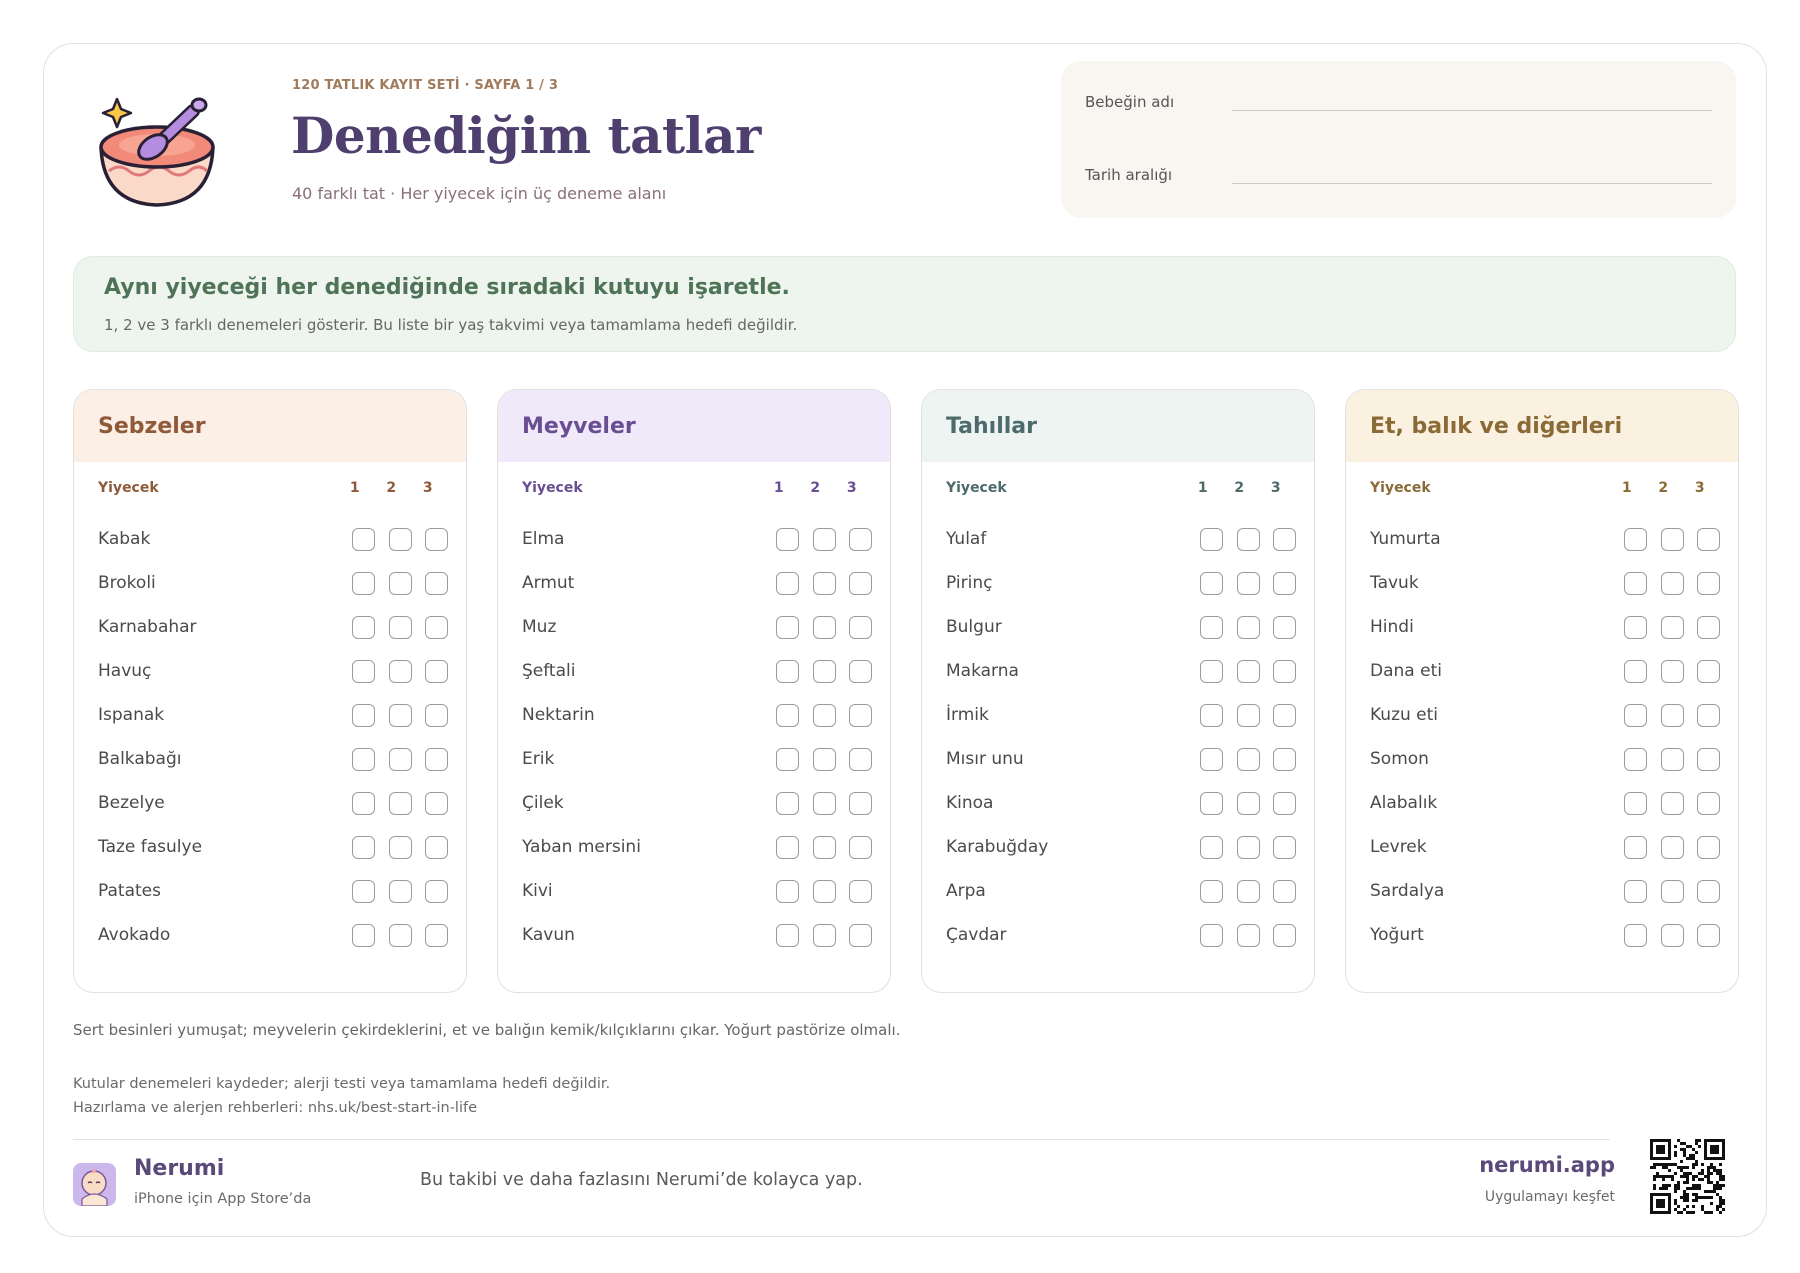  Describe the element at coordinates (1547, 1165) in the screenshot. I see `site-link: nerumi.app` at that location.